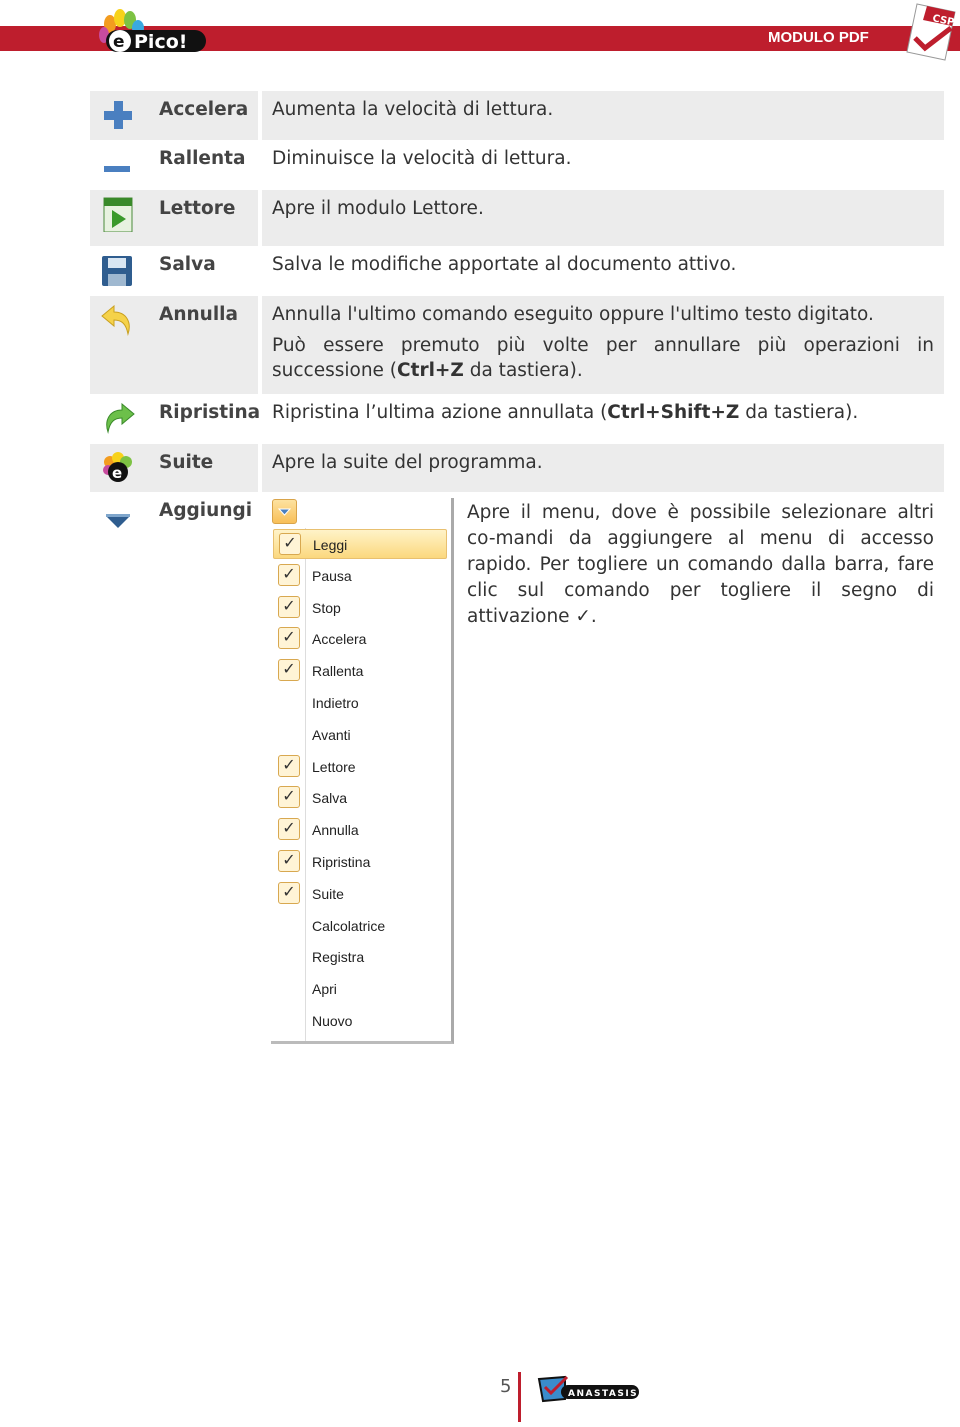  I want to click on module-title: MODULO PDF, so click(818, 37).